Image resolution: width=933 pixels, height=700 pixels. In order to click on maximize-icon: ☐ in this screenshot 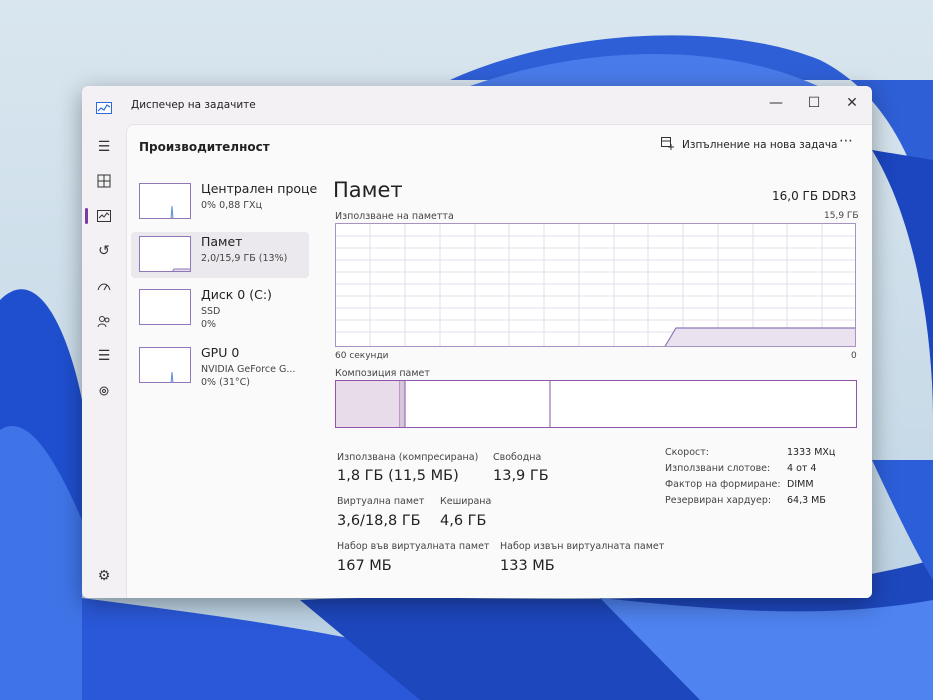, I will do `click(814, 103)`.